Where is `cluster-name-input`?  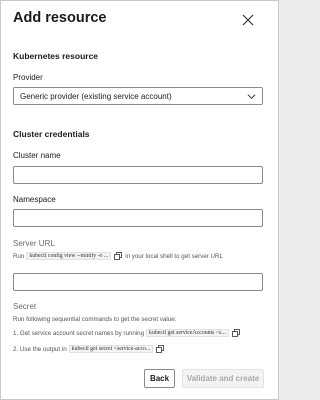 cluster-name-input is located at coordinates (138, 175).